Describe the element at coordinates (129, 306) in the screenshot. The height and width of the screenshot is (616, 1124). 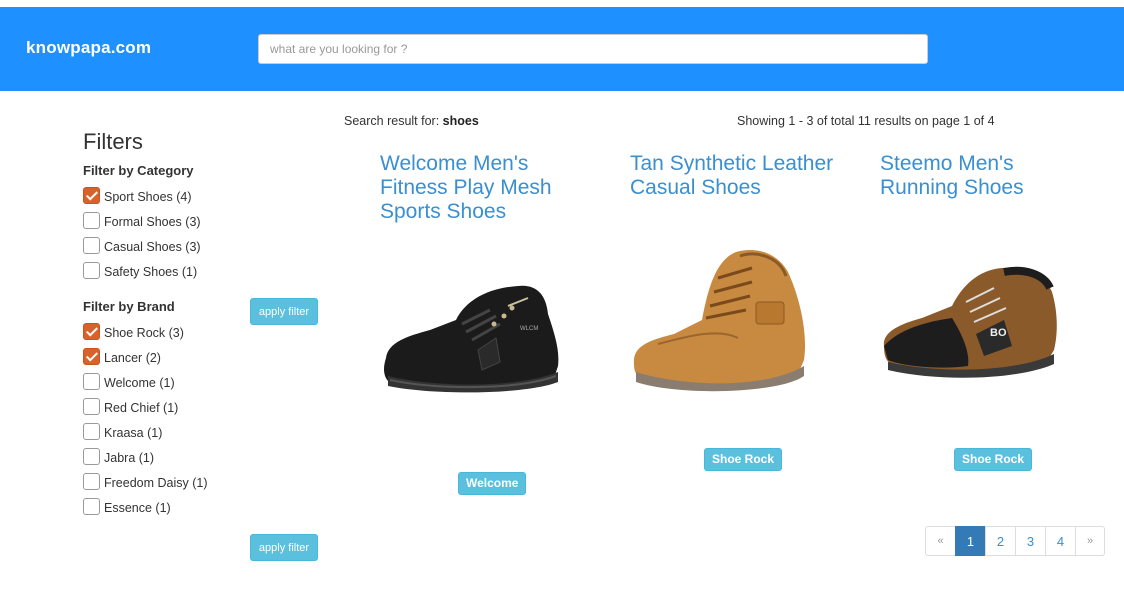
I see `brand-filter-title: Filter by Brand` at that location.